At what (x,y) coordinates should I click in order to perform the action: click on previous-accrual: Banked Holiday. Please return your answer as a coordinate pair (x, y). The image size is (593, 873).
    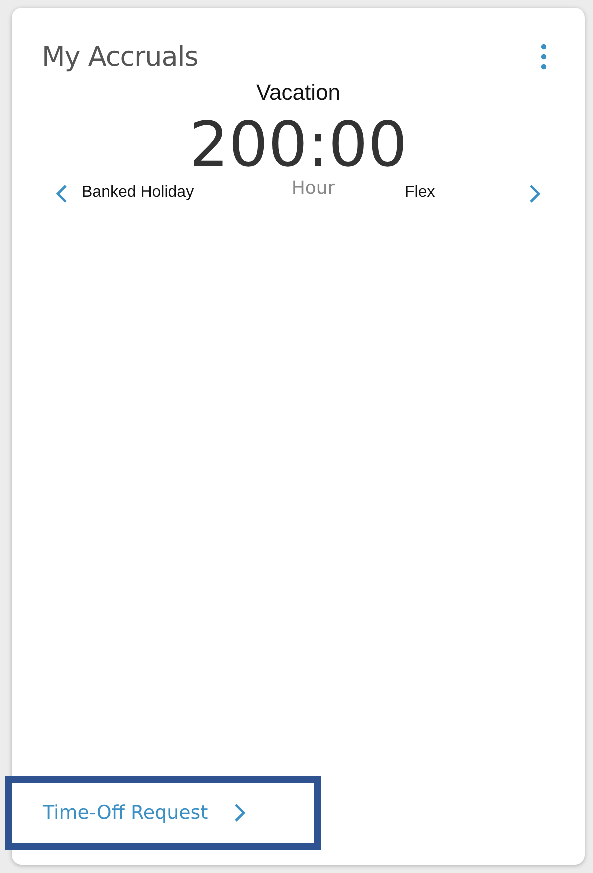
    Looking at the image, I should click on (162, 193).